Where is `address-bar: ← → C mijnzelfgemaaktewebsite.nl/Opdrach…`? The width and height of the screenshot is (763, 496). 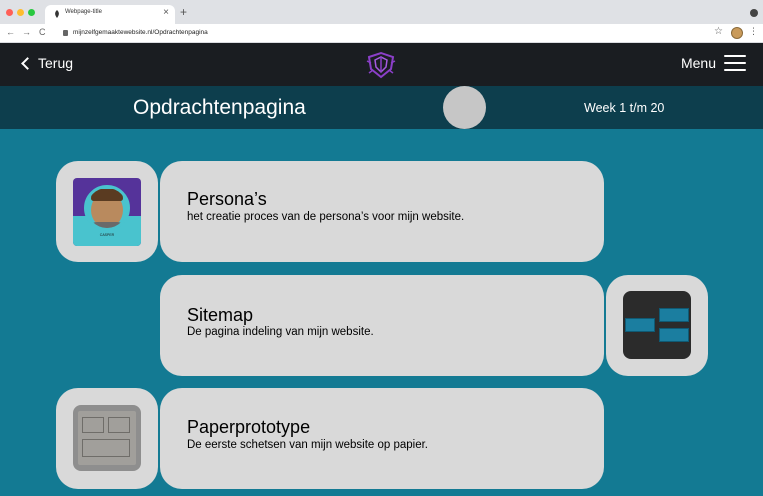 address-bar: ← → C mijnzelfgemaaktewebsite.nl/Opdrach… is located at coordinates (381, 33).